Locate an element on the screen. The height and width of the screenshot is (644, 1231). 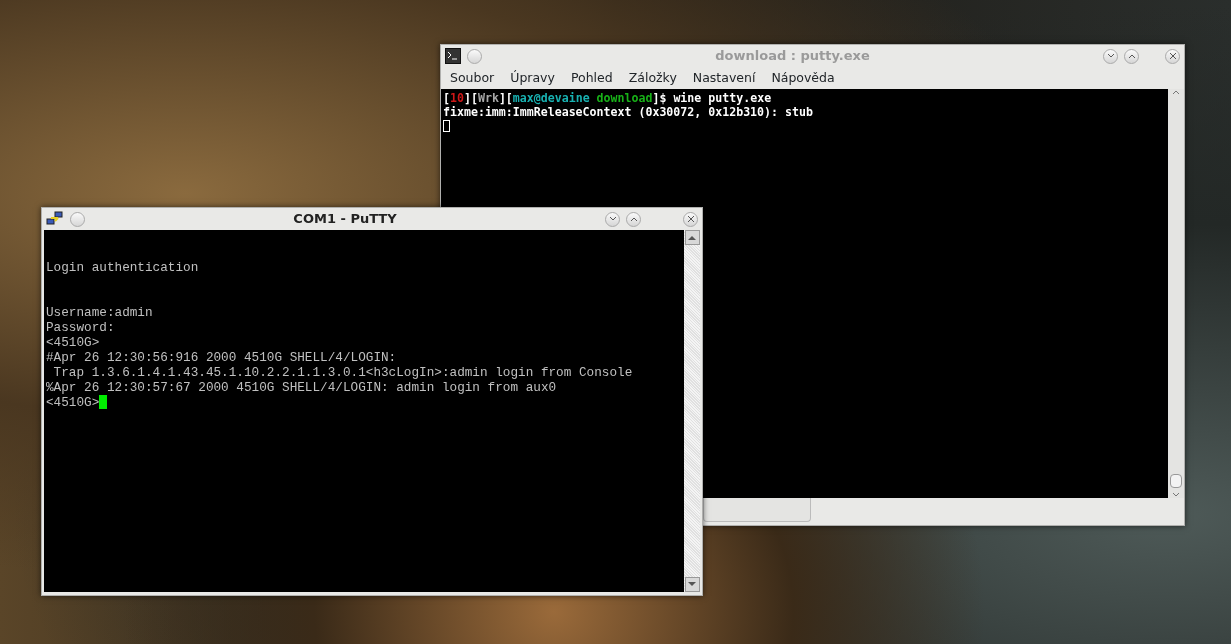
terminal-line: %Apr 26 12:30:57:67 2000 4510G SHELL/4/LOGIN: admin login from aux0 is located at coordinates (301, 387).